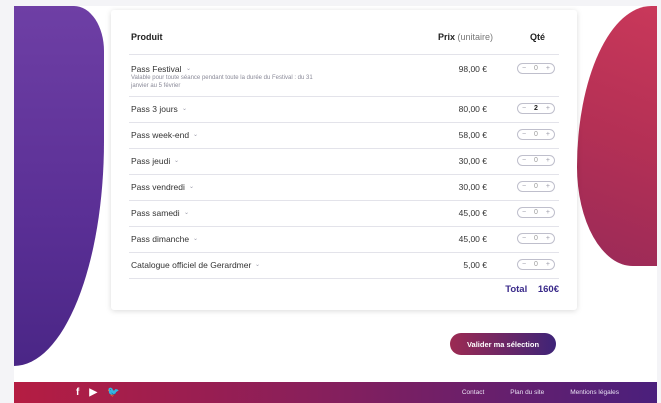 This screenshot has height=403, width=661. What do you see at coordinates (77, 392) in the screenshot?
I see `facebook-icon: f` at bounding box center [77, 392].